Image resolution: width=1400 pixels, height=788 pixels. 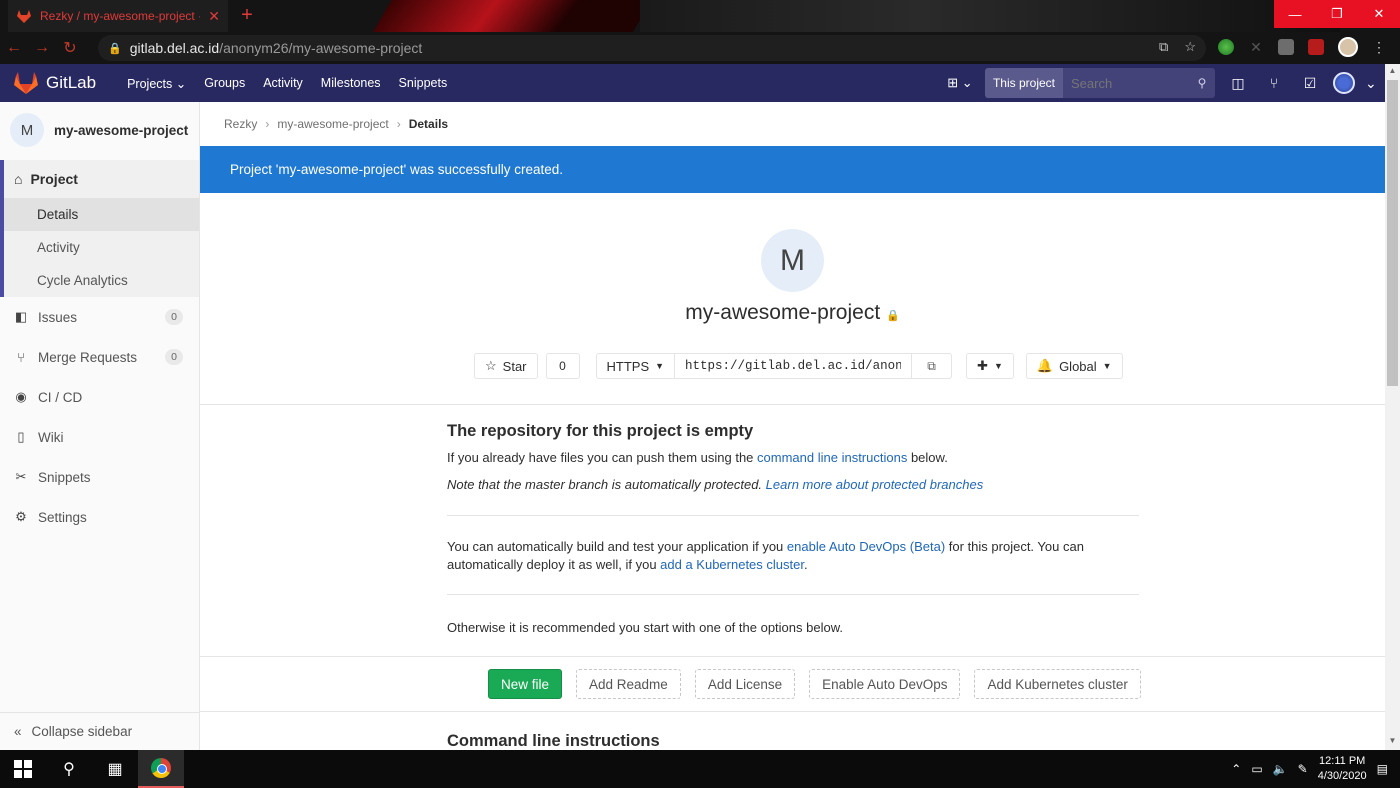 I want to click on todos-icon: ☑, so click(x=1310, y=83).